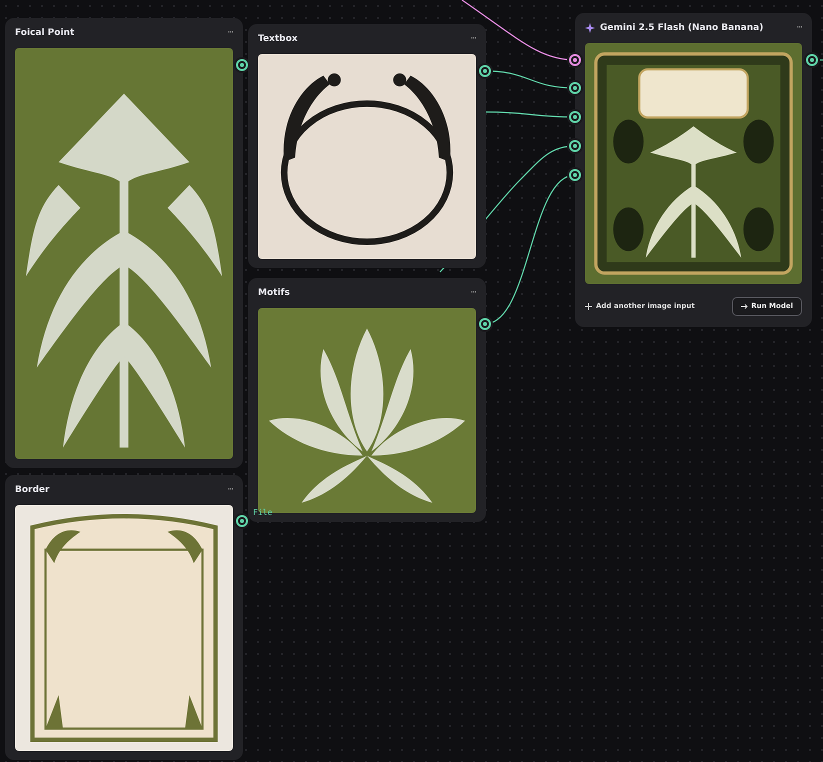 The height and width of the screenshot is (762, 823). What do you see at coordinates (590, 28) in the screenshot?
I see `sparkle-icon` at bounding box center [590, 28].